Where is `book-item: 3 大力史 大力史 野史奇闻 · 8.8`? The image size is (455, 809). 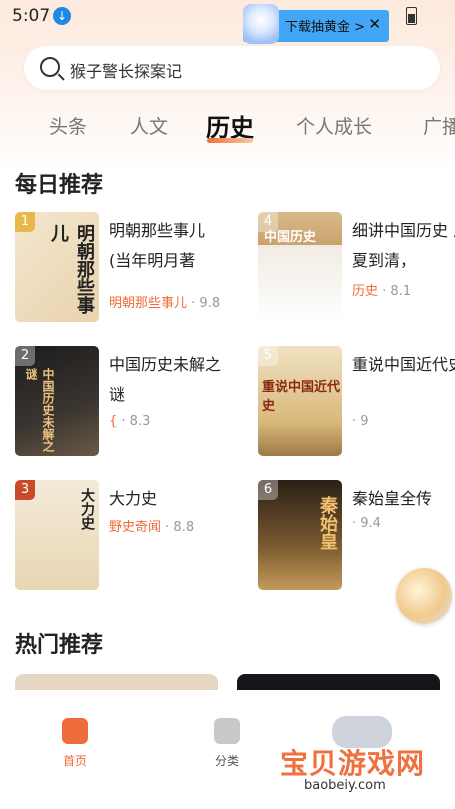
book-item: 3 大力史 大力史 野史奇闻 · 8.8 is located at coordinates (122, 536).